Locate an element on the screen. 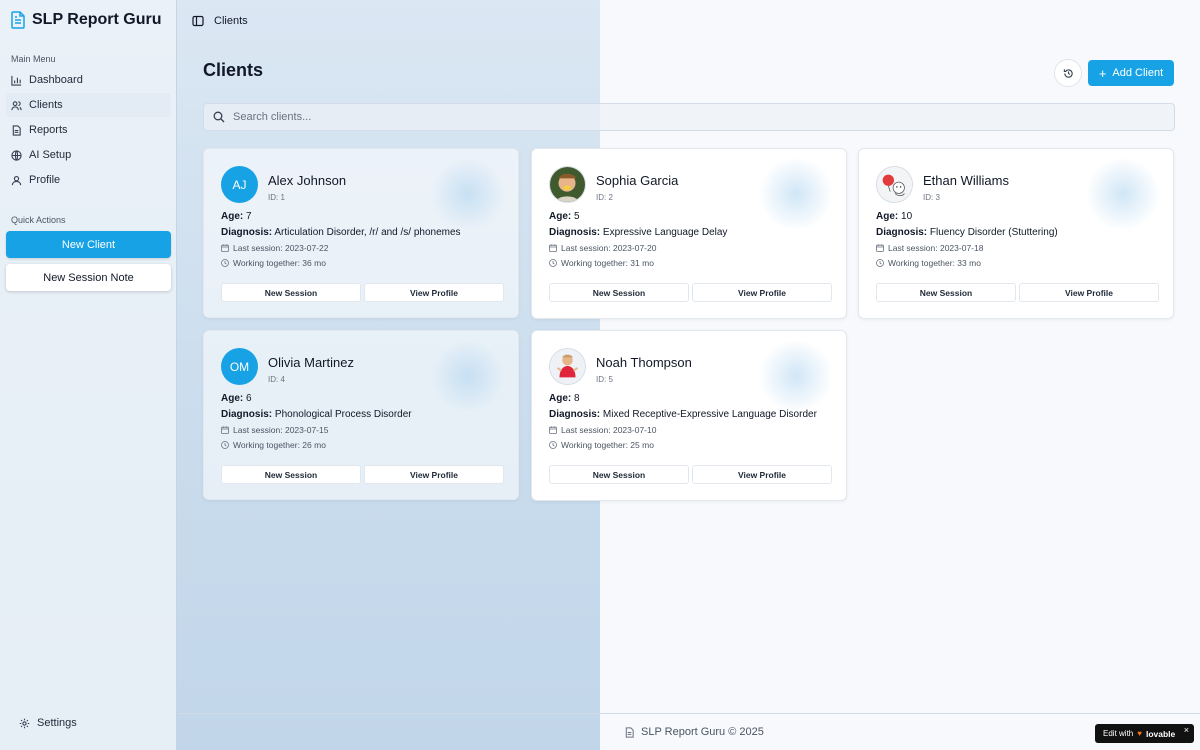  history-button is located at coordinates (1068, 73).